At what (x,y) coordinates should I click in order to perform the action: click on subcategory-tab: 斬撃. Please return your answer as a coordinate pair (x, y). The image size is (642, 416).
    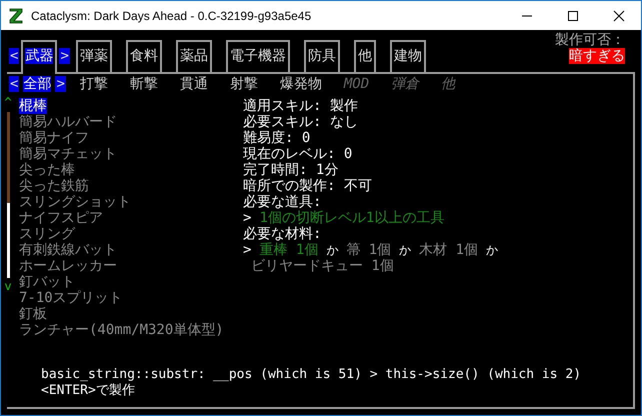
    Looking at the image, I should click on (144, 84).